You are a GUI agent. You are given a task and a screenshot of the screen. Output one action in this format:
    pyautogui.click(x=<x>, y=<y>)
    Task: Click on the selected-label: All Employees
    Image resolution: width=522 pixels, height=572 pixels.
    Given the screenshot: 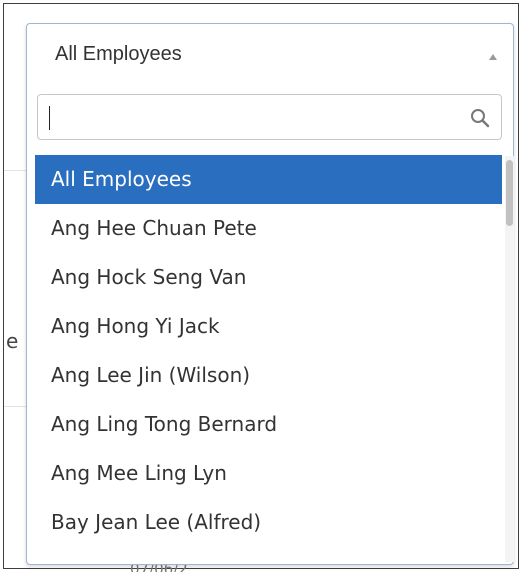 What is the action you would take?
    pyautogui.click(x=118, y=54)
    